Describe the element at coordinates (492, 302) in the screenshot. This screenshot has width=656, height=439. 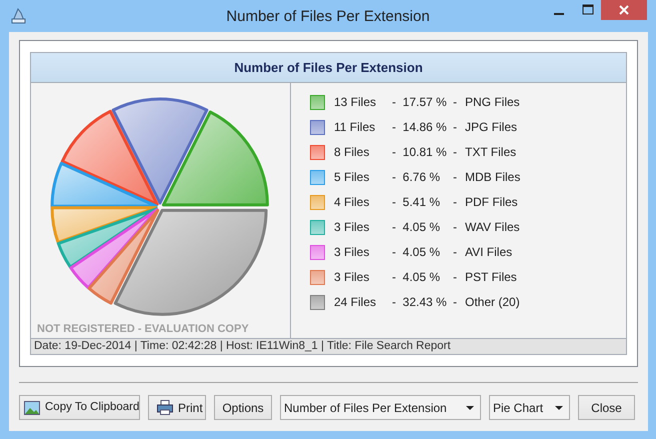
I see `extension-label: Other (20)` at that location.